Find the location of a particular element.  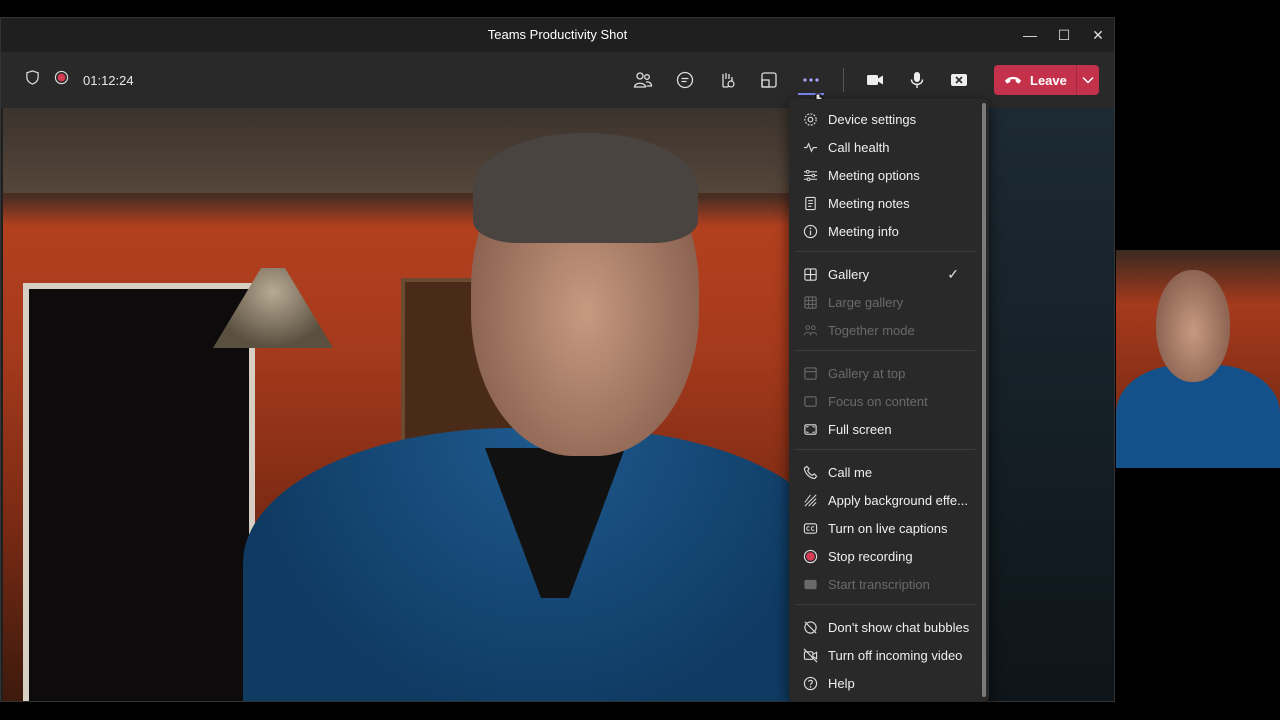

participant-hair is located at coordinates (585, 188).